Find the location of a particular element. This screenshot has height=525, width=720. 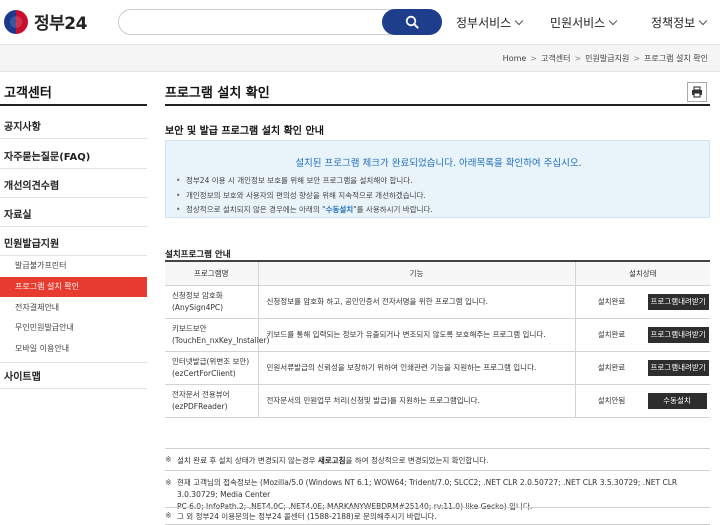

install-status: 설치안됨 is located at coordinates (611, 400).